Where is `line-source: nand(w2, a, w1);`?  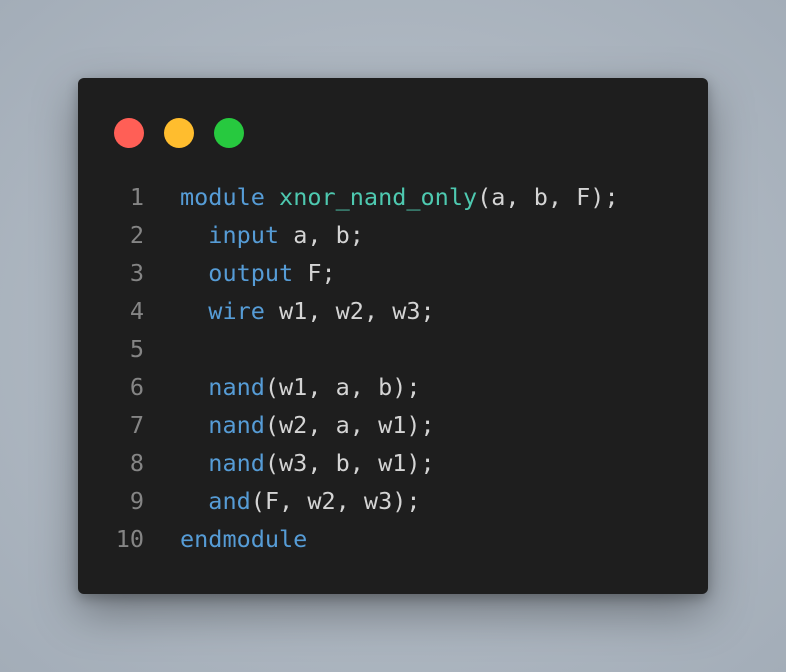
line-source: nand(w2, a, w1); is located at coordinates (307, 425).